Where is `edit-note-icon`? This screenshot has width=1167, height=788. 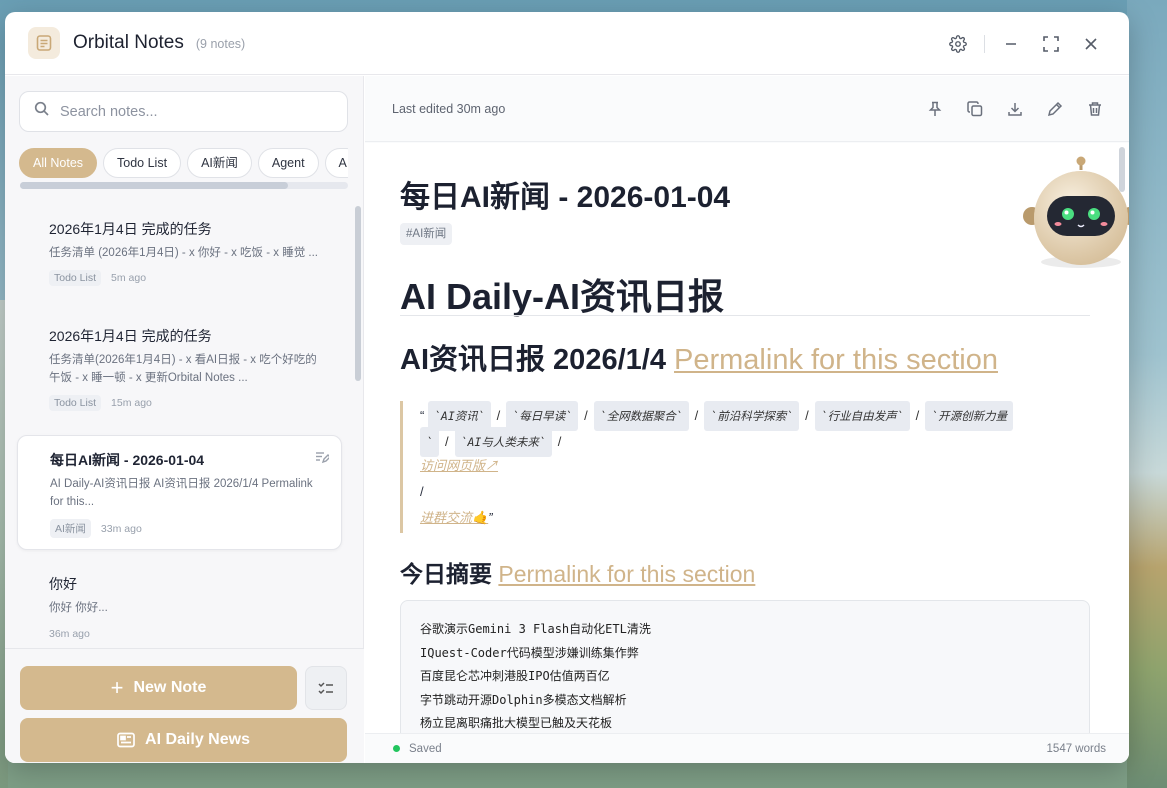 edit-note-icon is located at coordinates (323, 459).